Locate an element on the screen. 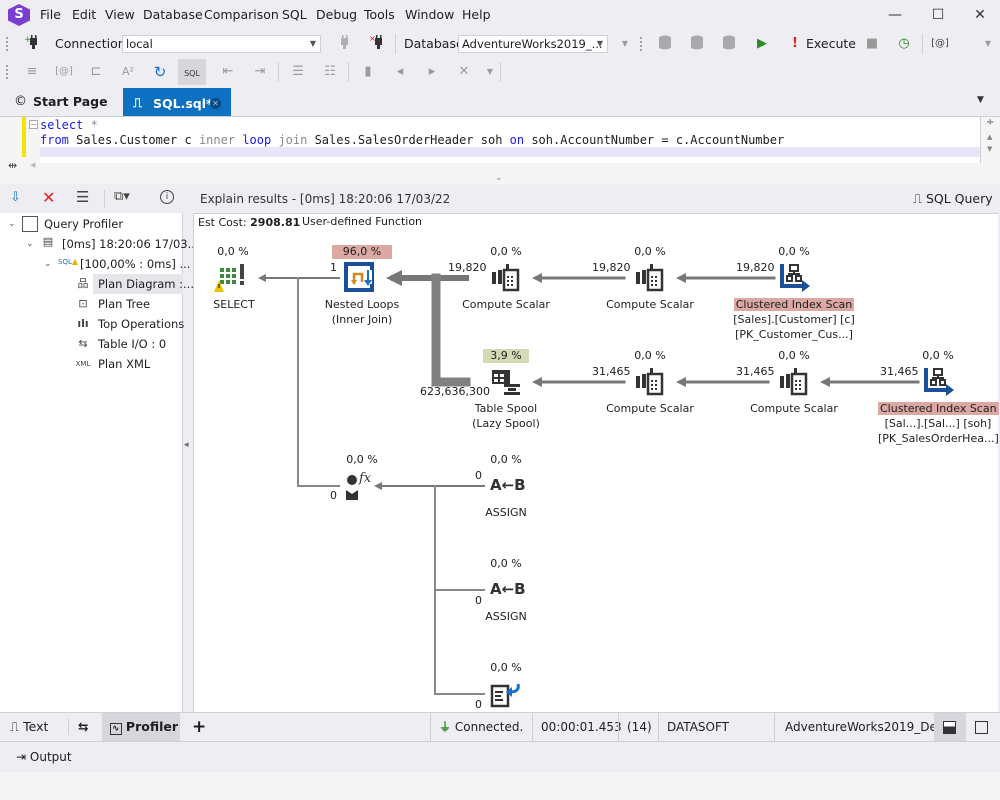 This screenshot has width=1000, height=800. format-icon: ≡ is located at coordinates (32, 72).